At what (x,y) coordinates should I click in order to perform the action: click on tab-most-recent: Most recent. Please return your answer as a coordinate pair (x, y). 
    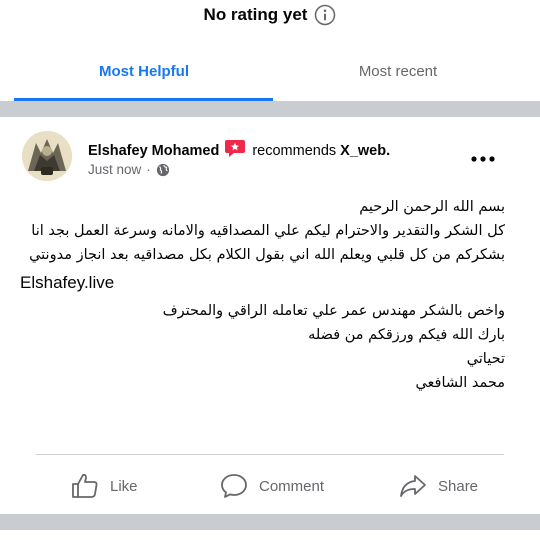
    Looking at the image, I should click on (398, 71).